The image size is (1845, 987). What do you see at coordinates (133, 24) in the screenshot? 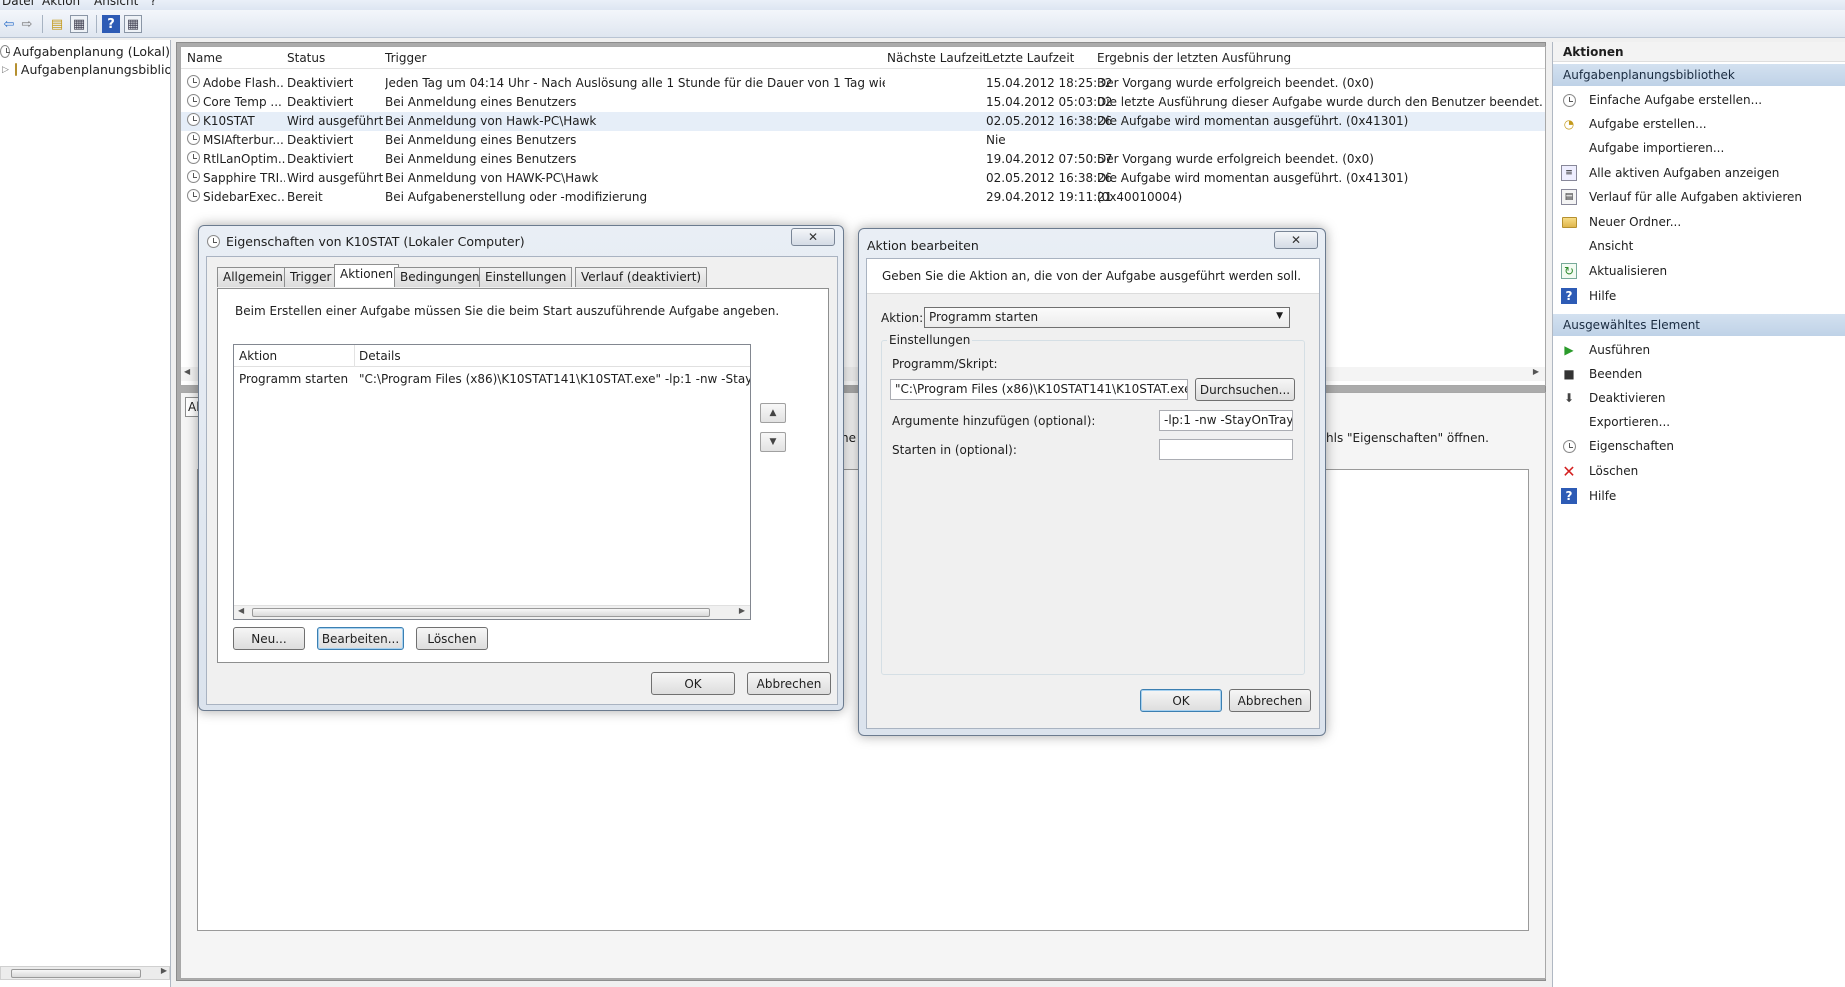
I see `show-hide-actions-icon: ▦` at bounding box center [133, 24].